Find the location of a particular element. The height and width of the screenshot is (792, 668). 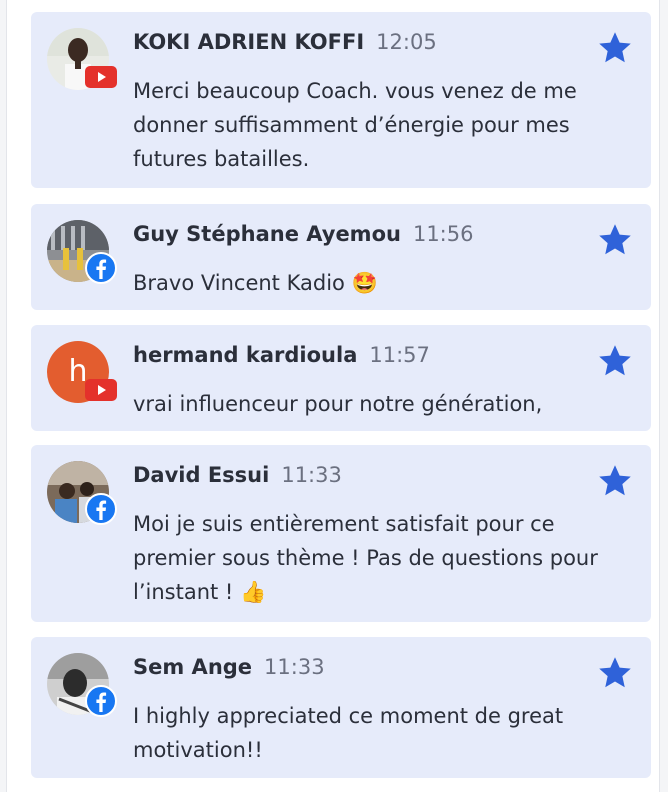

avatar: h is located at coordinates (82, 372).